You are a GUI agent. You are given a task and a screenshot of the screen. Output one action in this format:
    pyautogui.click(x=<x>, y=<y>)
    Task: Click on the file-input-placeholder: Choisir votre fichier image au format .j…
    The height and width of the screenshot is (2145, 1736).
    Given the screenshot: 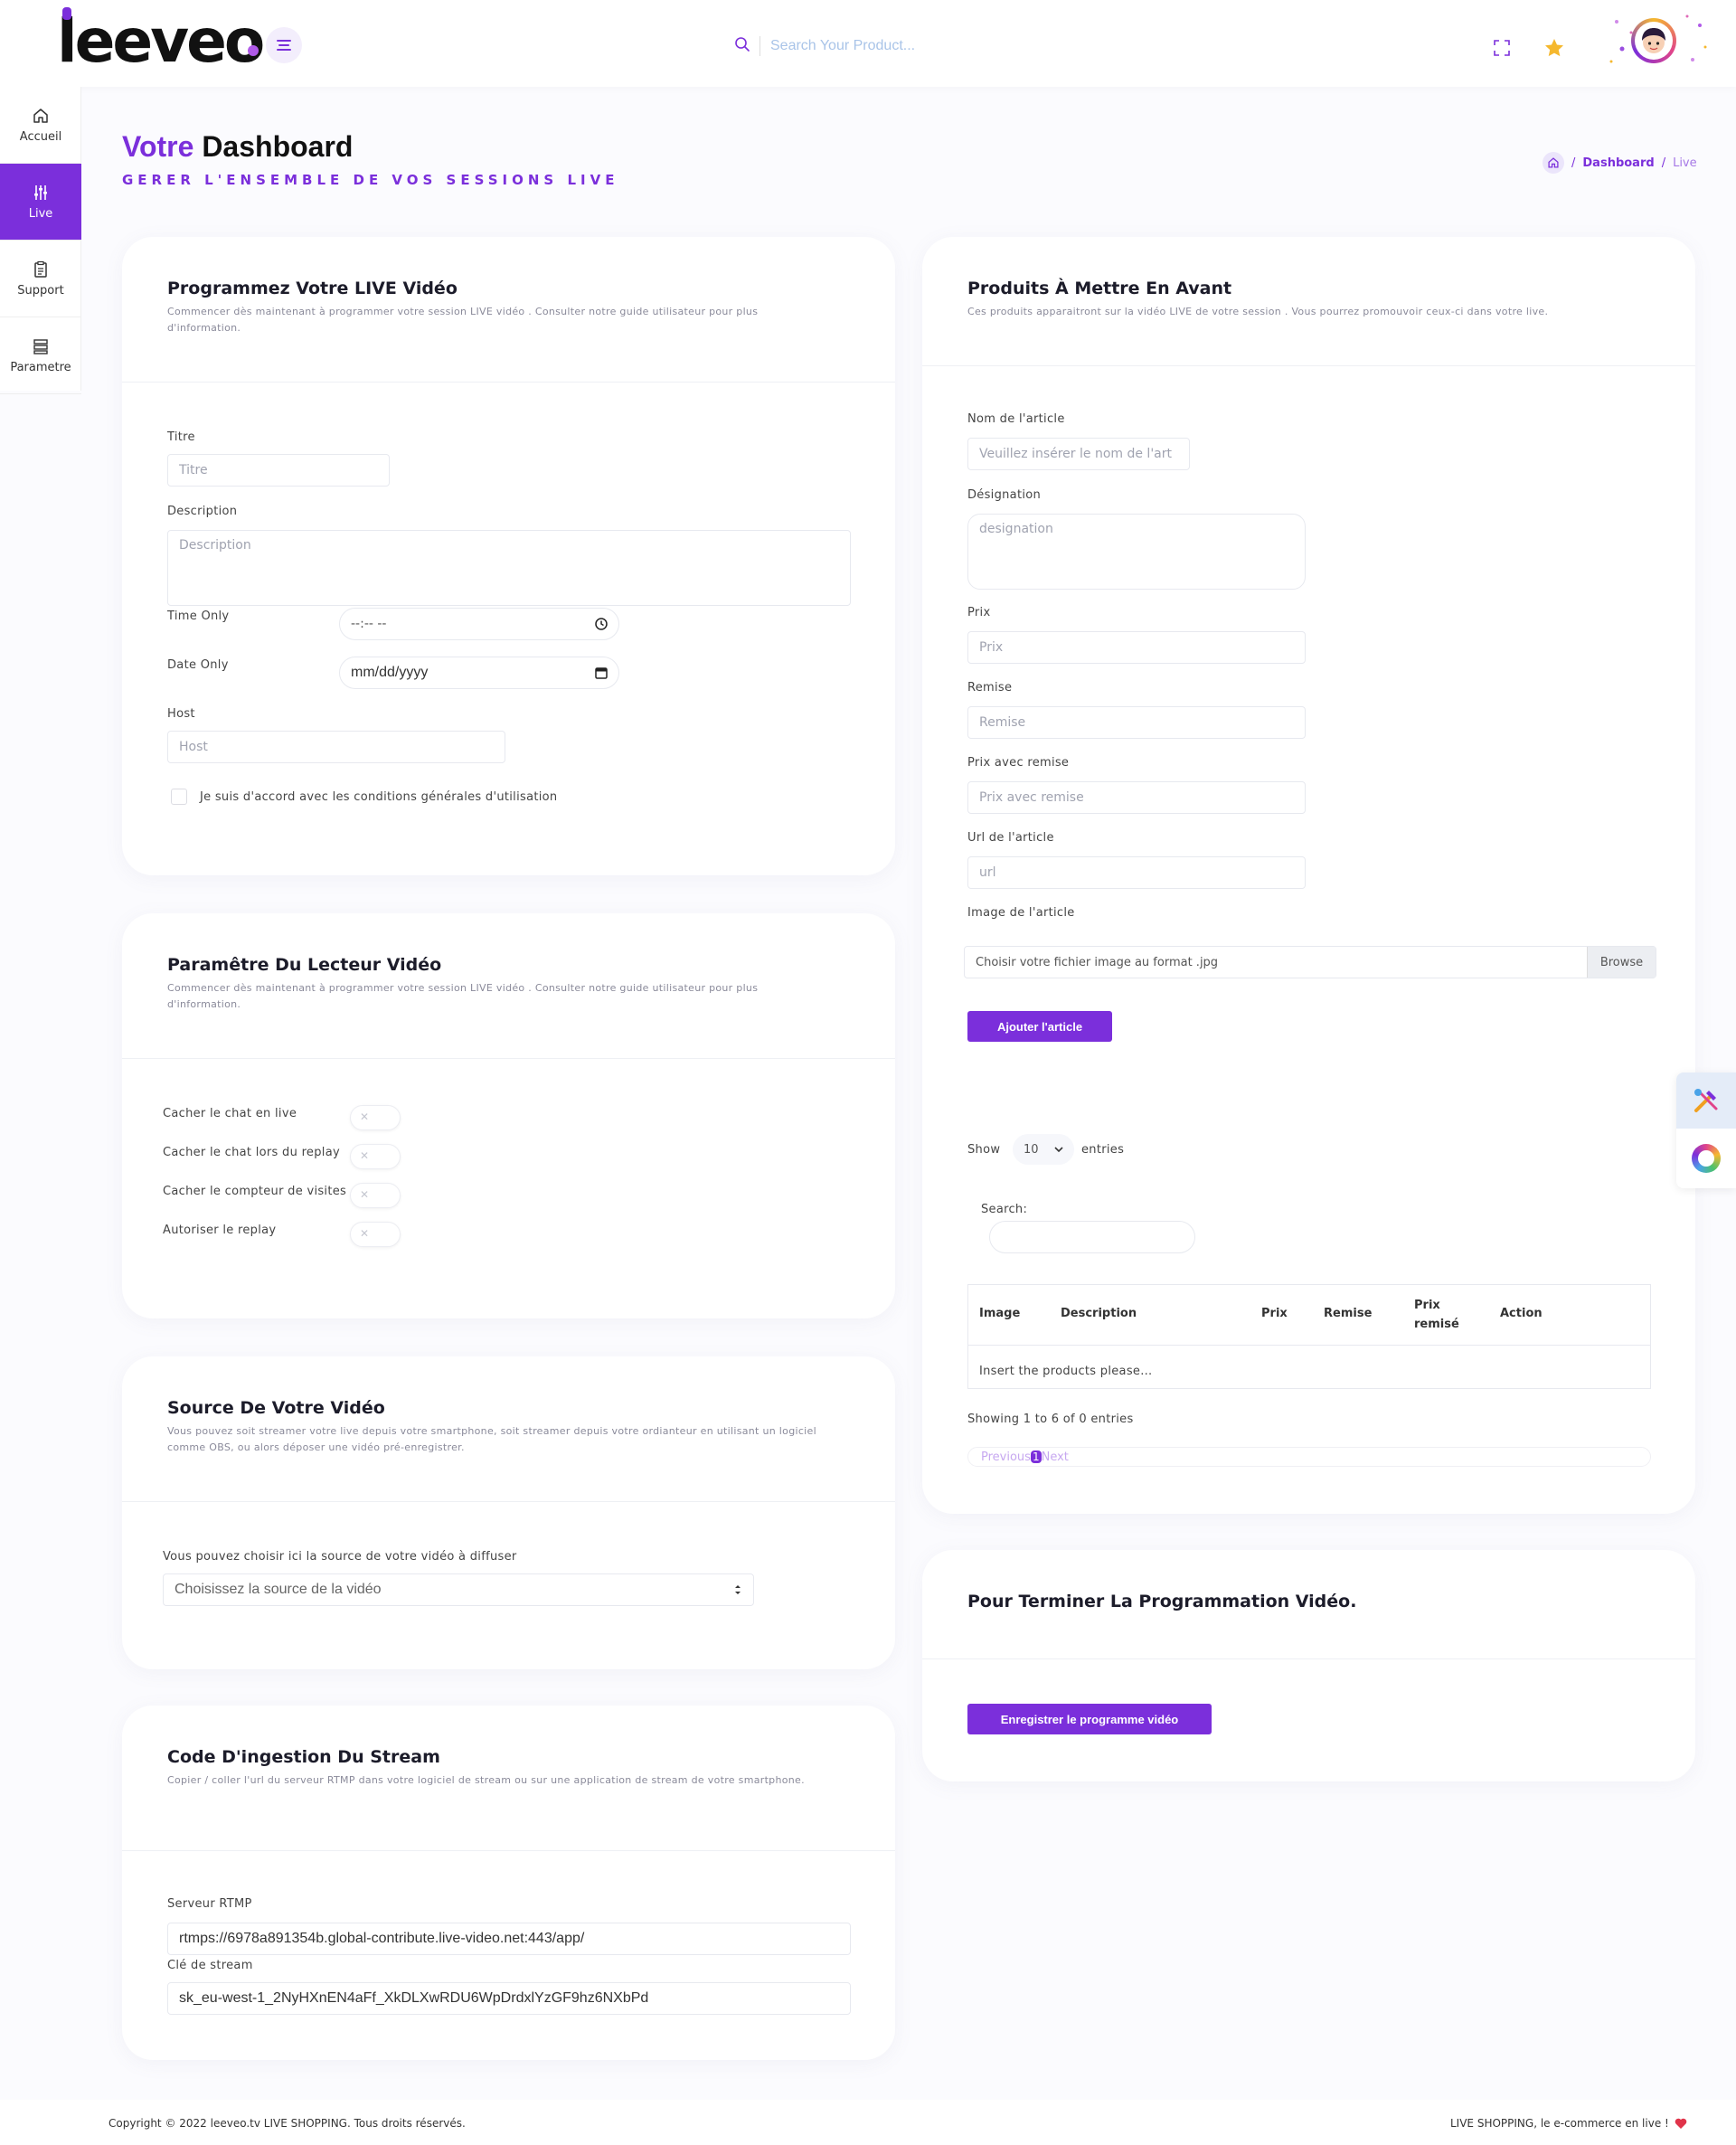 What is the action you would take?
    pyautogui.click(x=1097, y=962)
    